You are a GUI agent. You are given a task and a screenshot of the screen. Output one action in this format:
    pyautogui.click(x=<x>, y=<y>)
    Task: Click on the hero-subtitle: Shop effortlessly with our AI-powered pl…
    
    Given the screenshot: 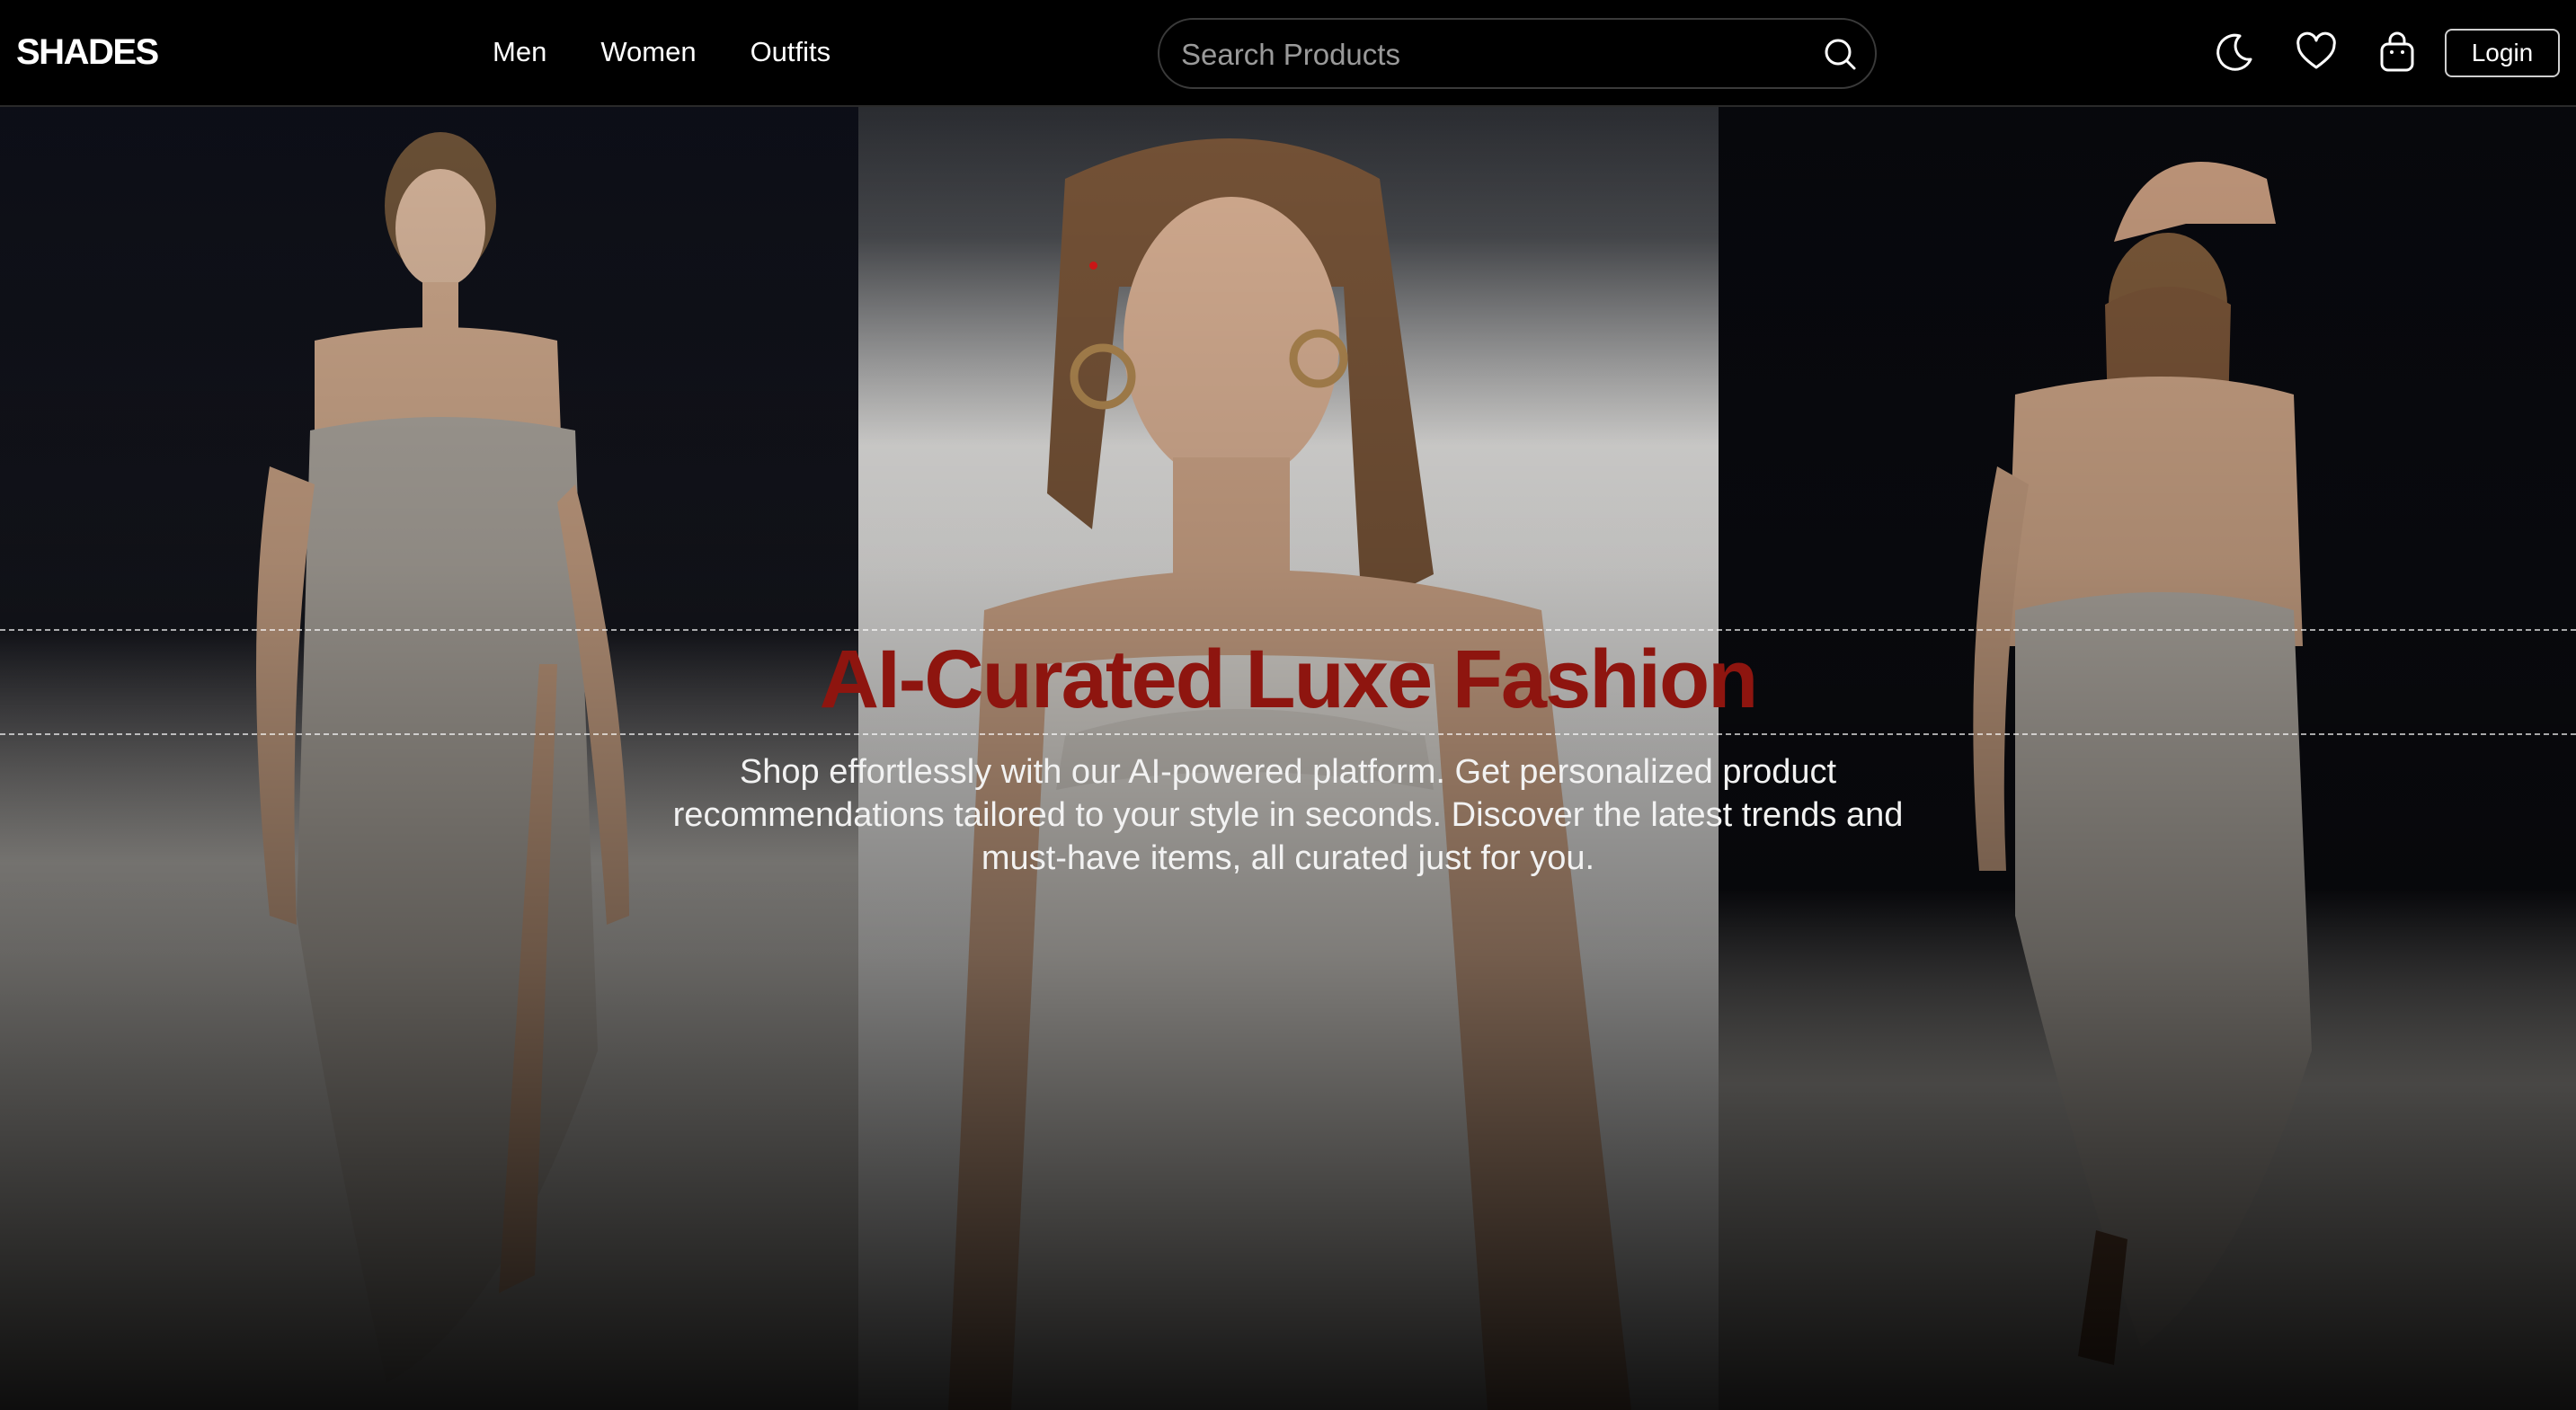 What is the action you would take?
    pyautogui.click(x=1288, y=815)
    